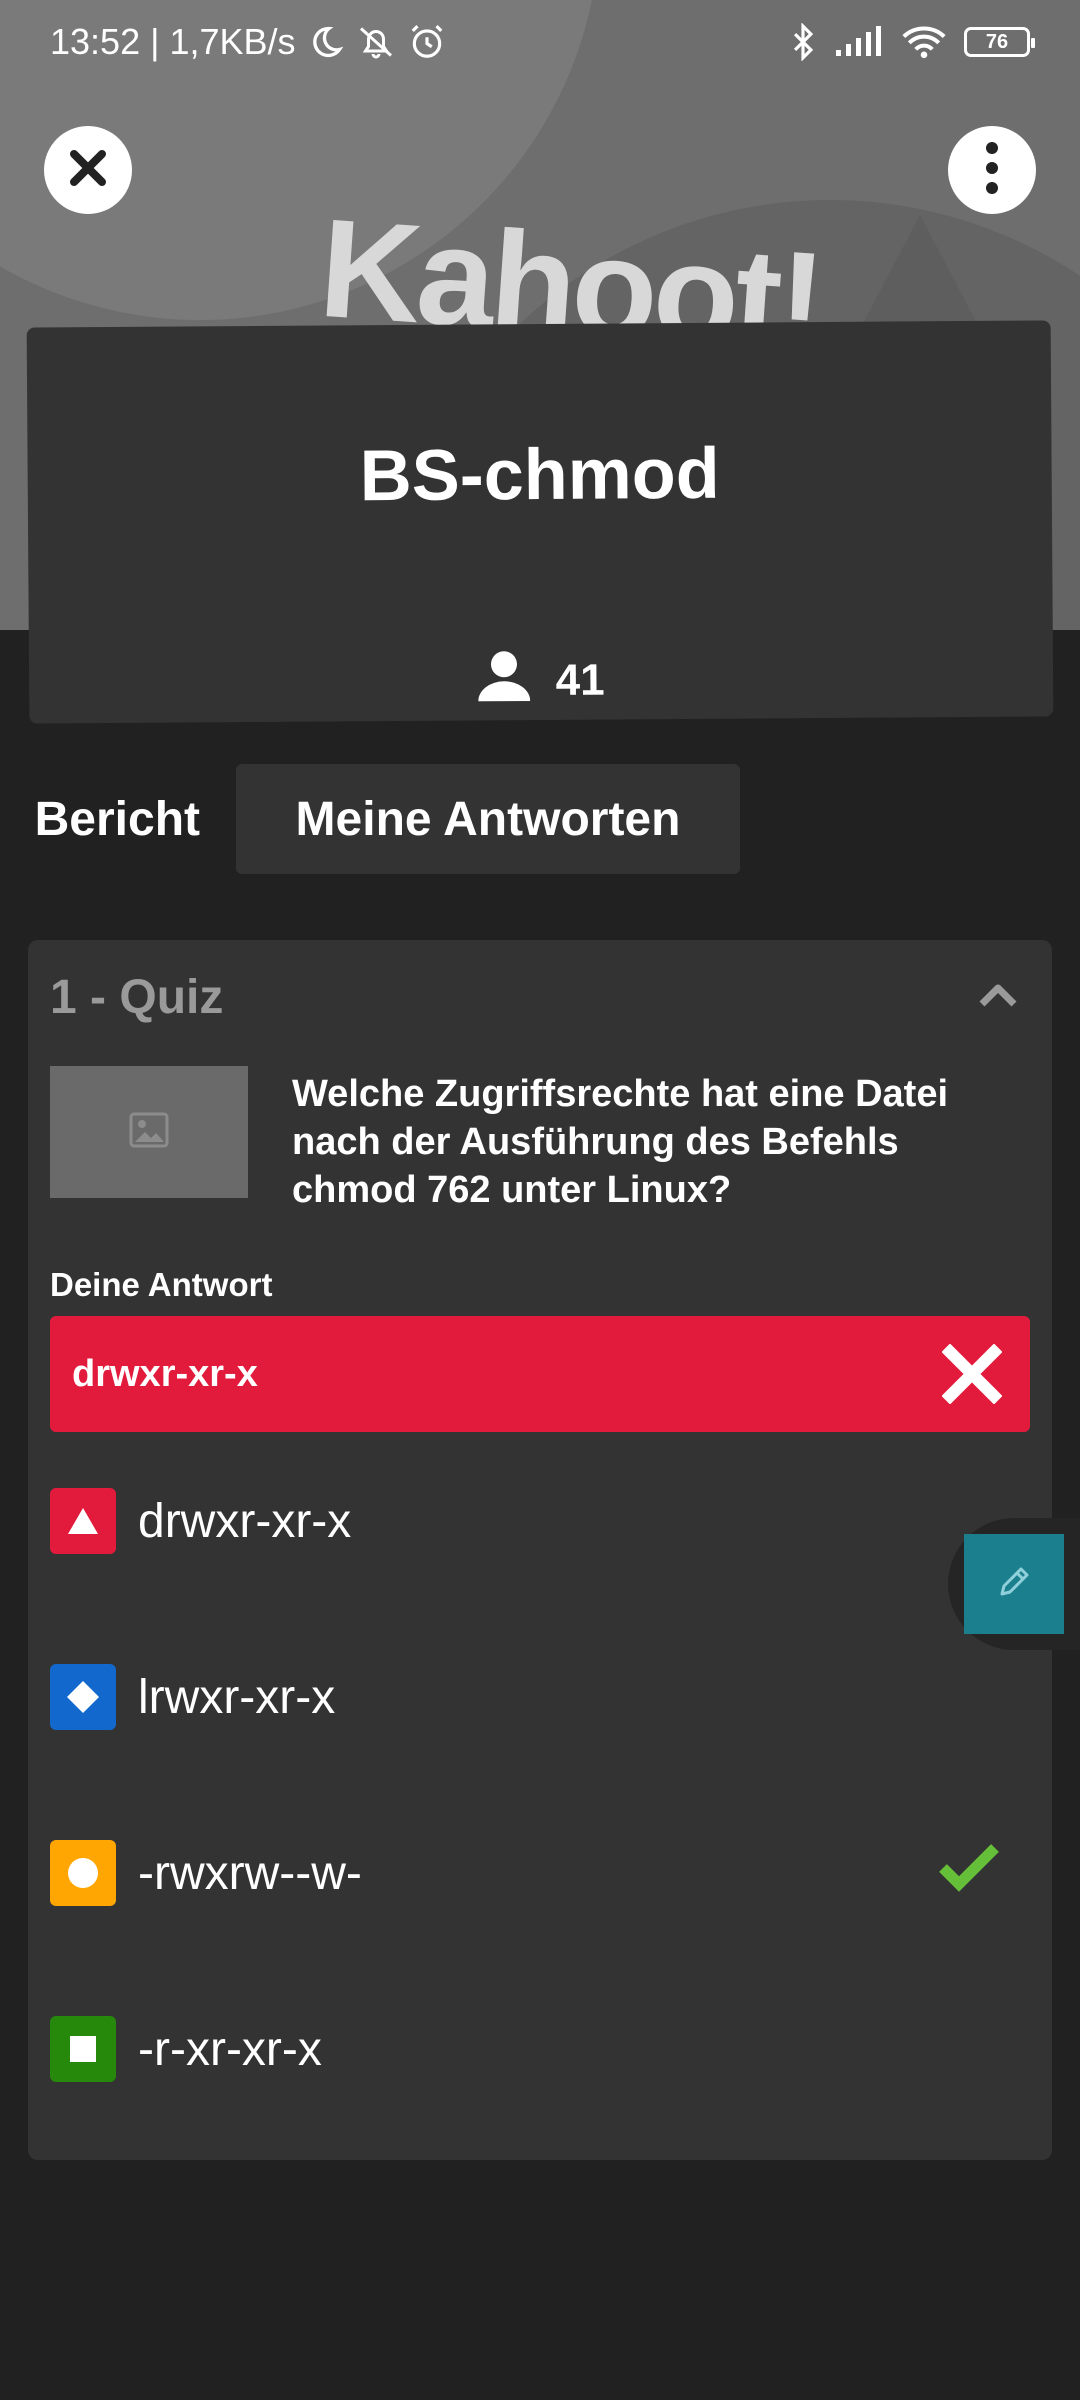 Image resolution: width=1080 pixels, height=2400 pixels. Describe the element at coordinates (580, 680) in the screenshot. I see `player-count-value: 41` at that location.